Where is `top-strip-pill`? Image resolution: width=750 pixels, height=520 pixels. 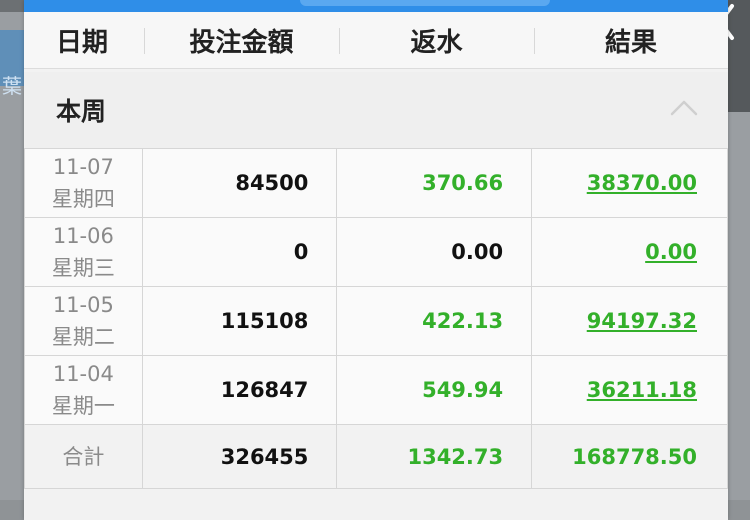 top-strip-pill is located at coordinates (425, 3).